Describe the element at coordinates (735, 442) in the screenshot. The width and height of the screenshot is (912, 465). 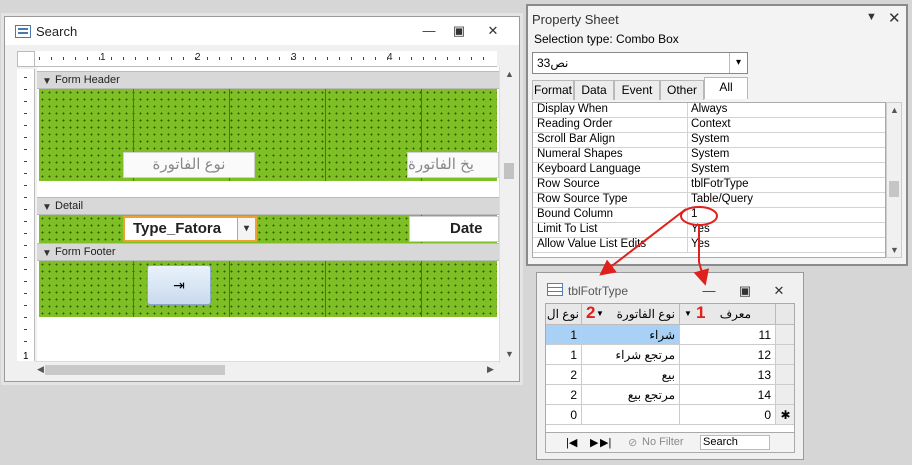
I see `search-input: Search` at that location.